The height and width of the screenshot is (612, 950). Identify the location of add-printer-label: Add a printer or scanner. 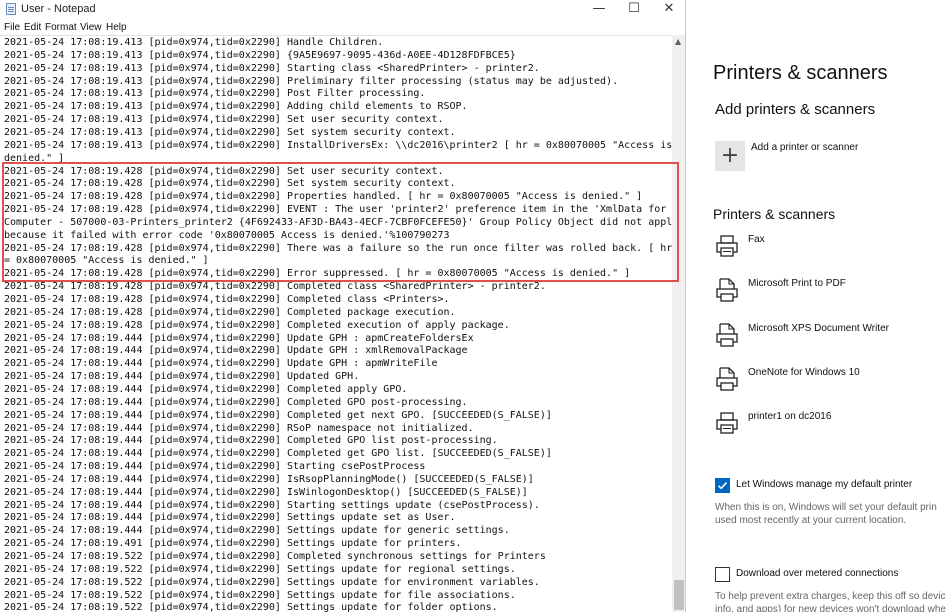
(805, 147).